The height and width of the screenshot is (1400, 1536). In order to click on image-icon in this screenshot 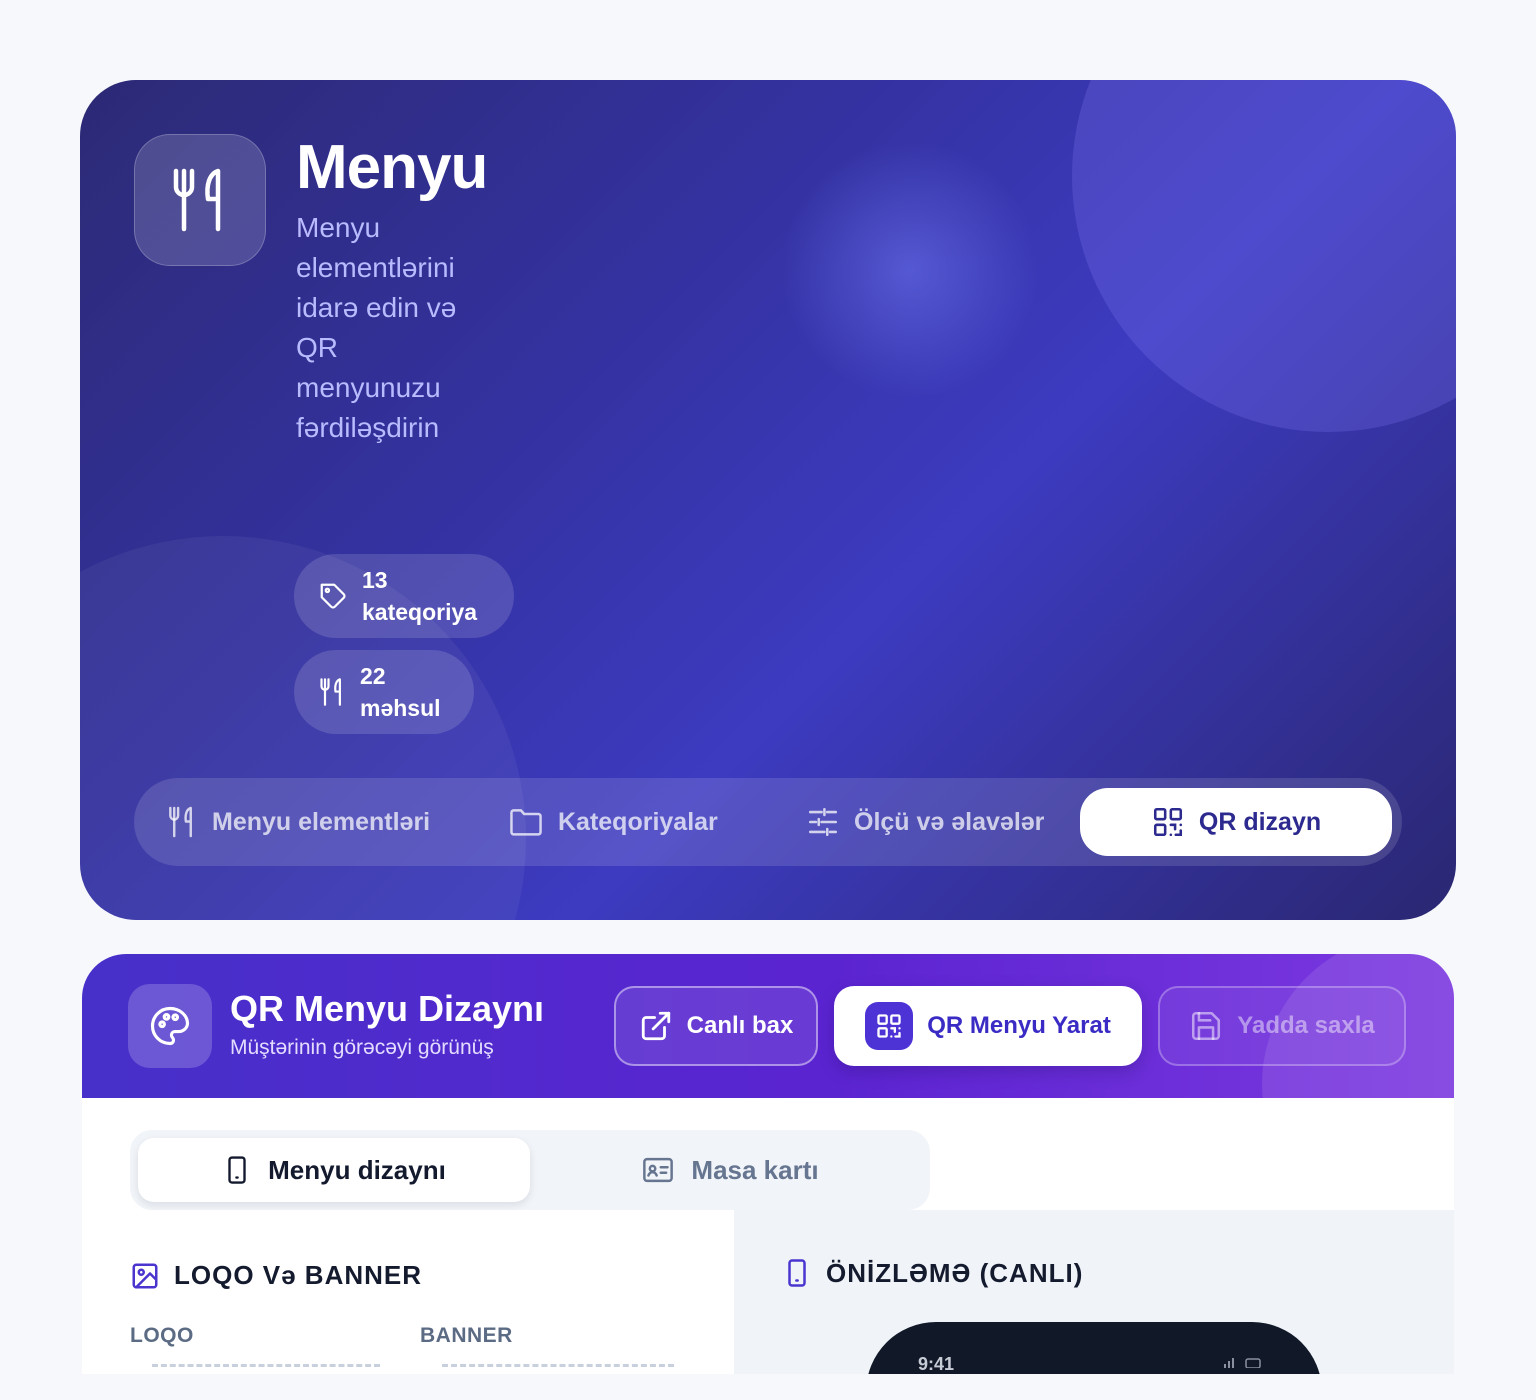, I will do `click(145, 1275)`.